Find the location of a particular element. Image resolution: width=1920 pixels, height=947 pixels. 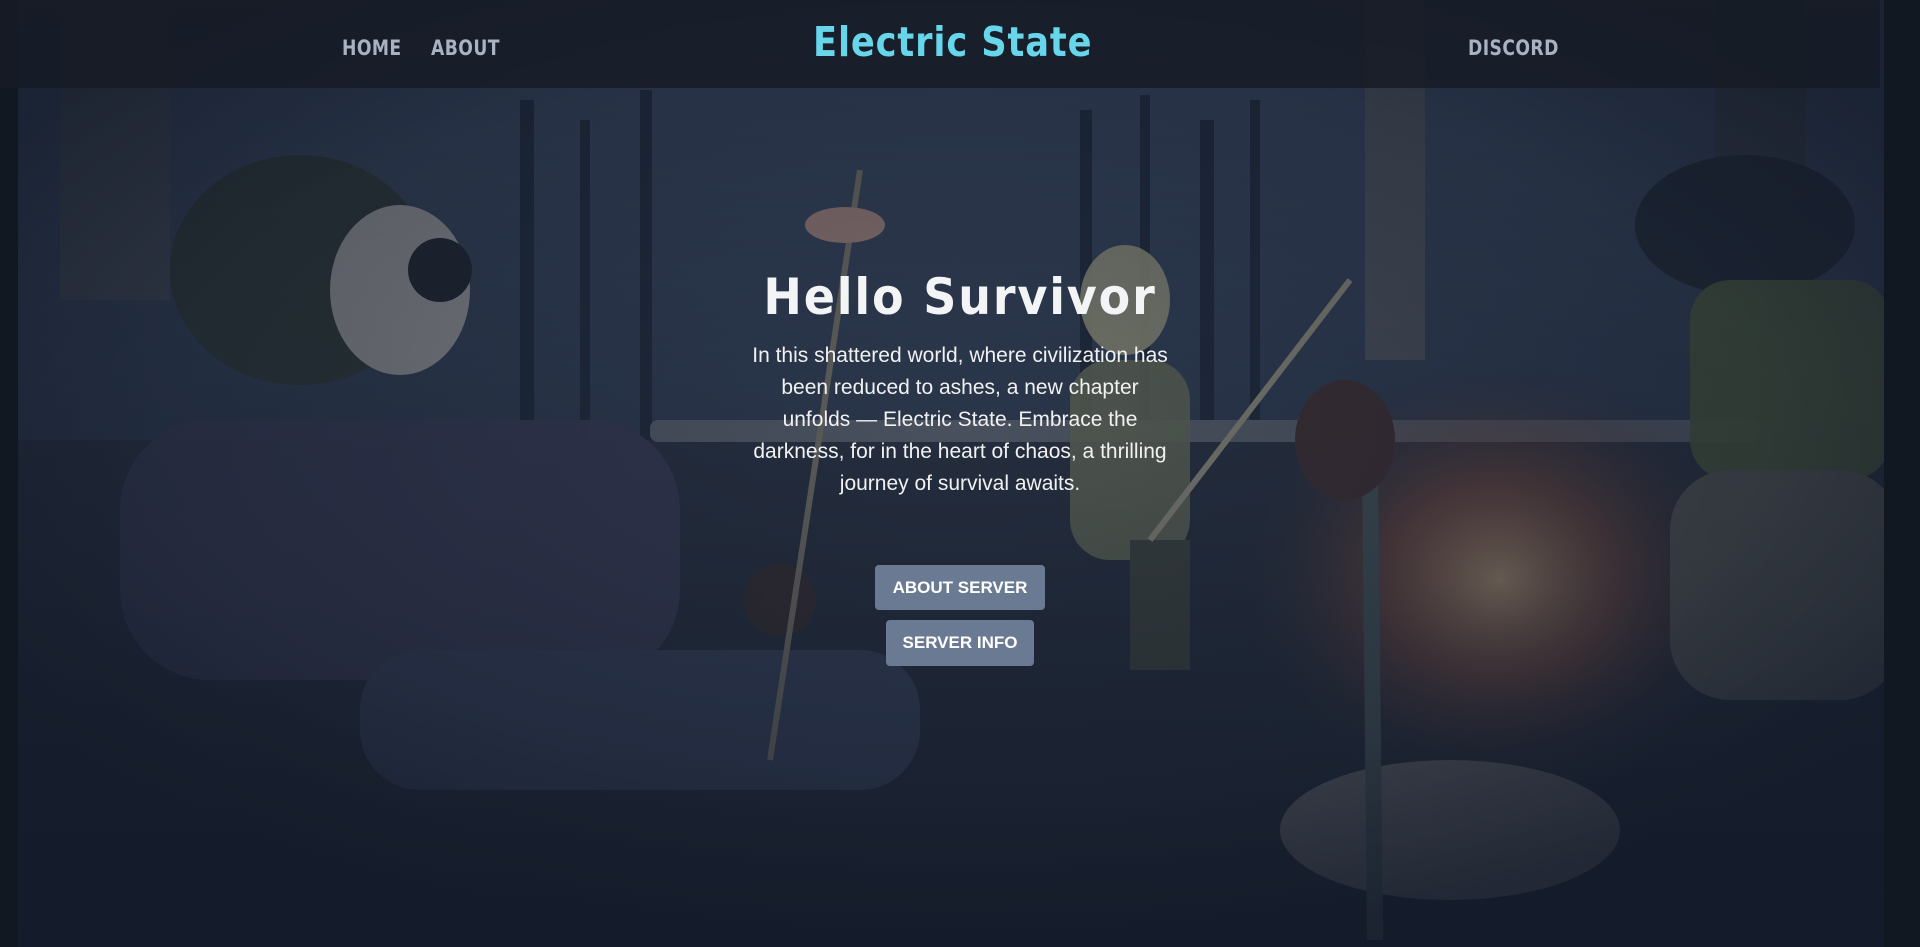

left-edge is located at coordinates (9, 473).